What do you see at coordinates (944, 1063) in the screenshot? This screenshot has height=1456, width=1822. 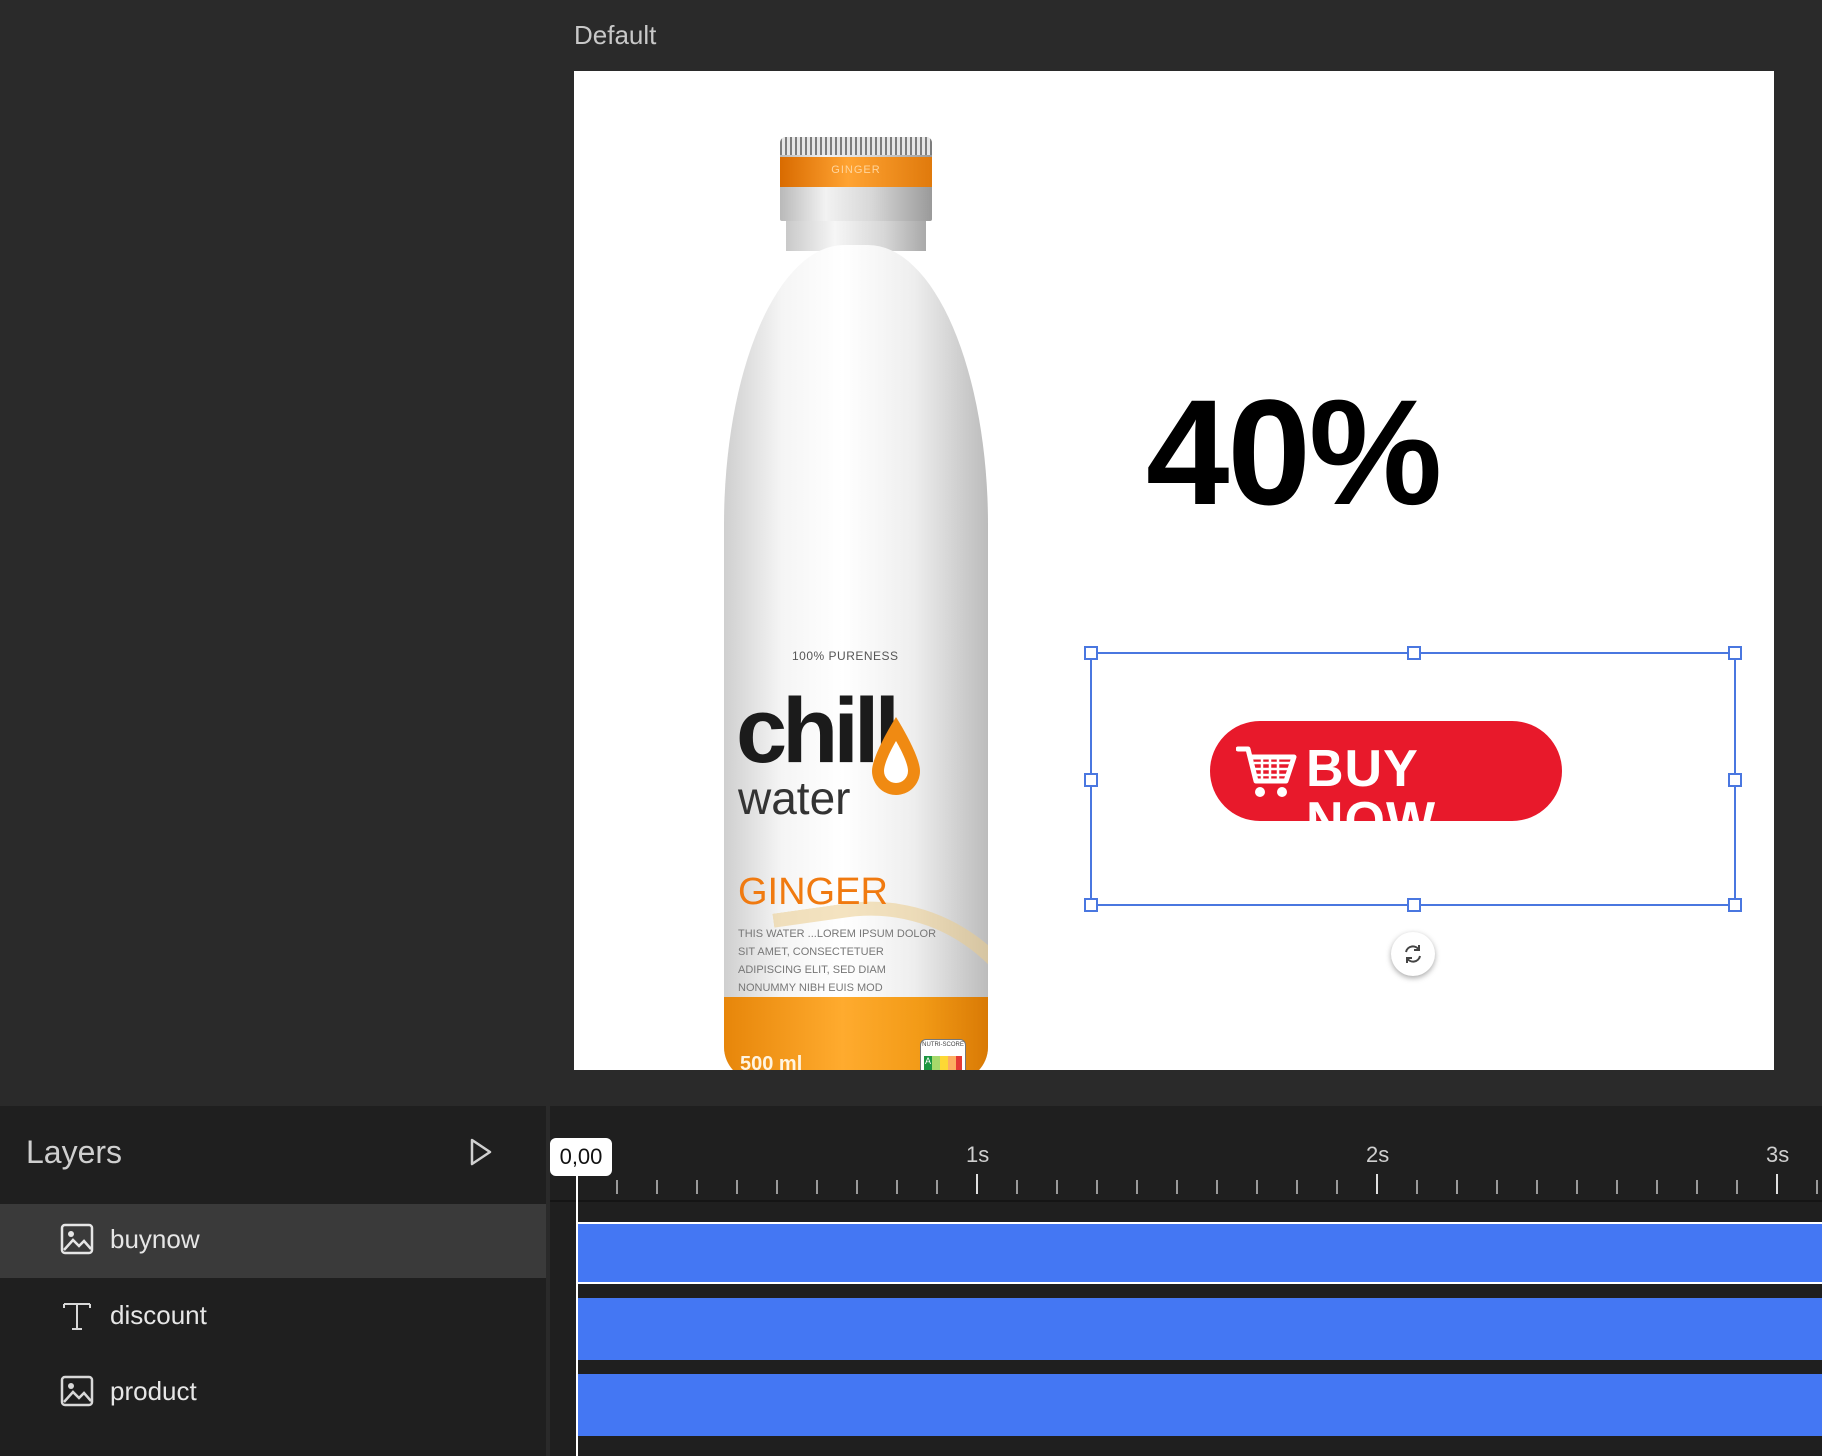 I see `nutri-bar-c` at bounding box center [944, 1063].